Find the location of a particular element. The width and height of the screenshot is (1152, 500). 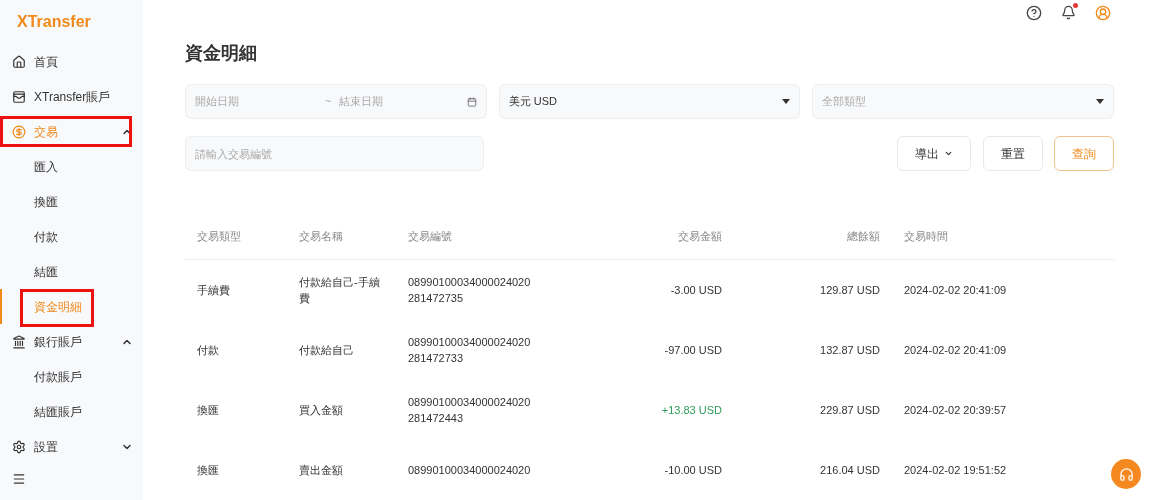

chevron-down-icon is located at coordinates (948, 153).